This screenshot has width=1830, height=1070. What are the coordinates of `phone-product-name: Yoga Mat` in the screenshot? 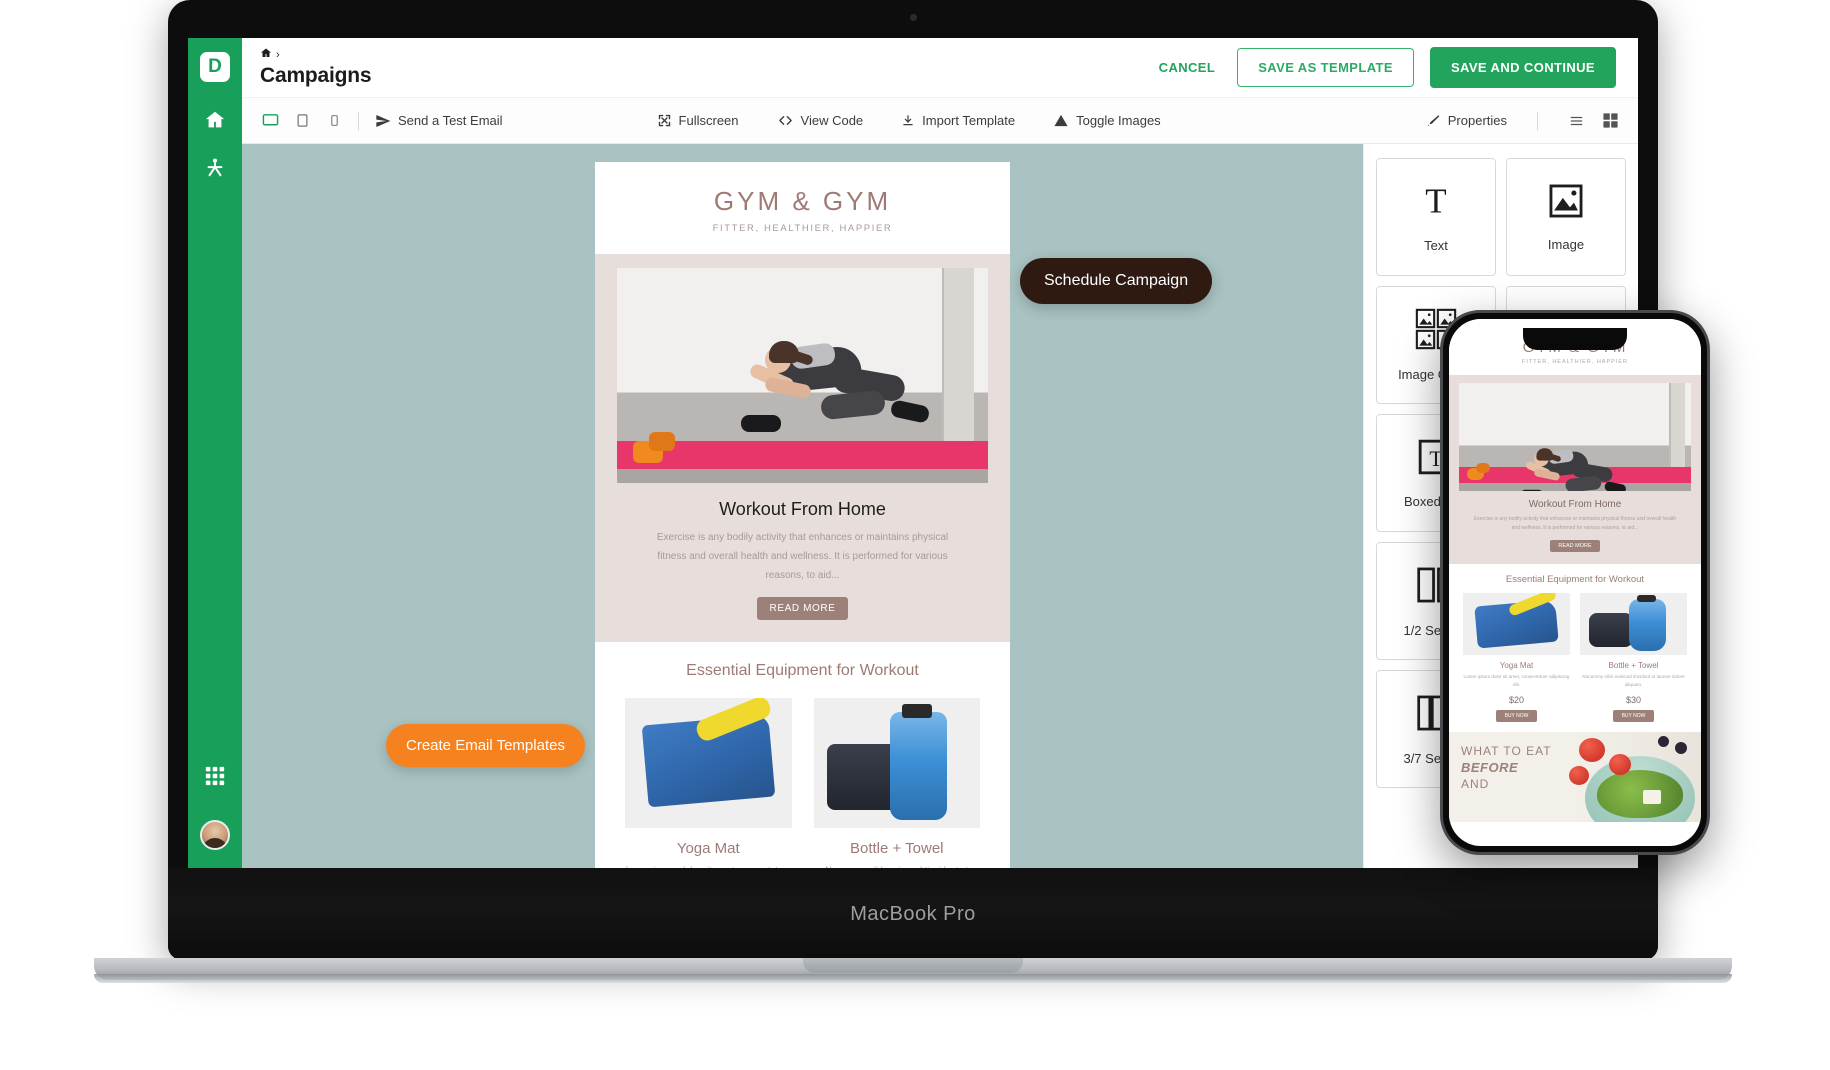 It's located at (1516, 665).